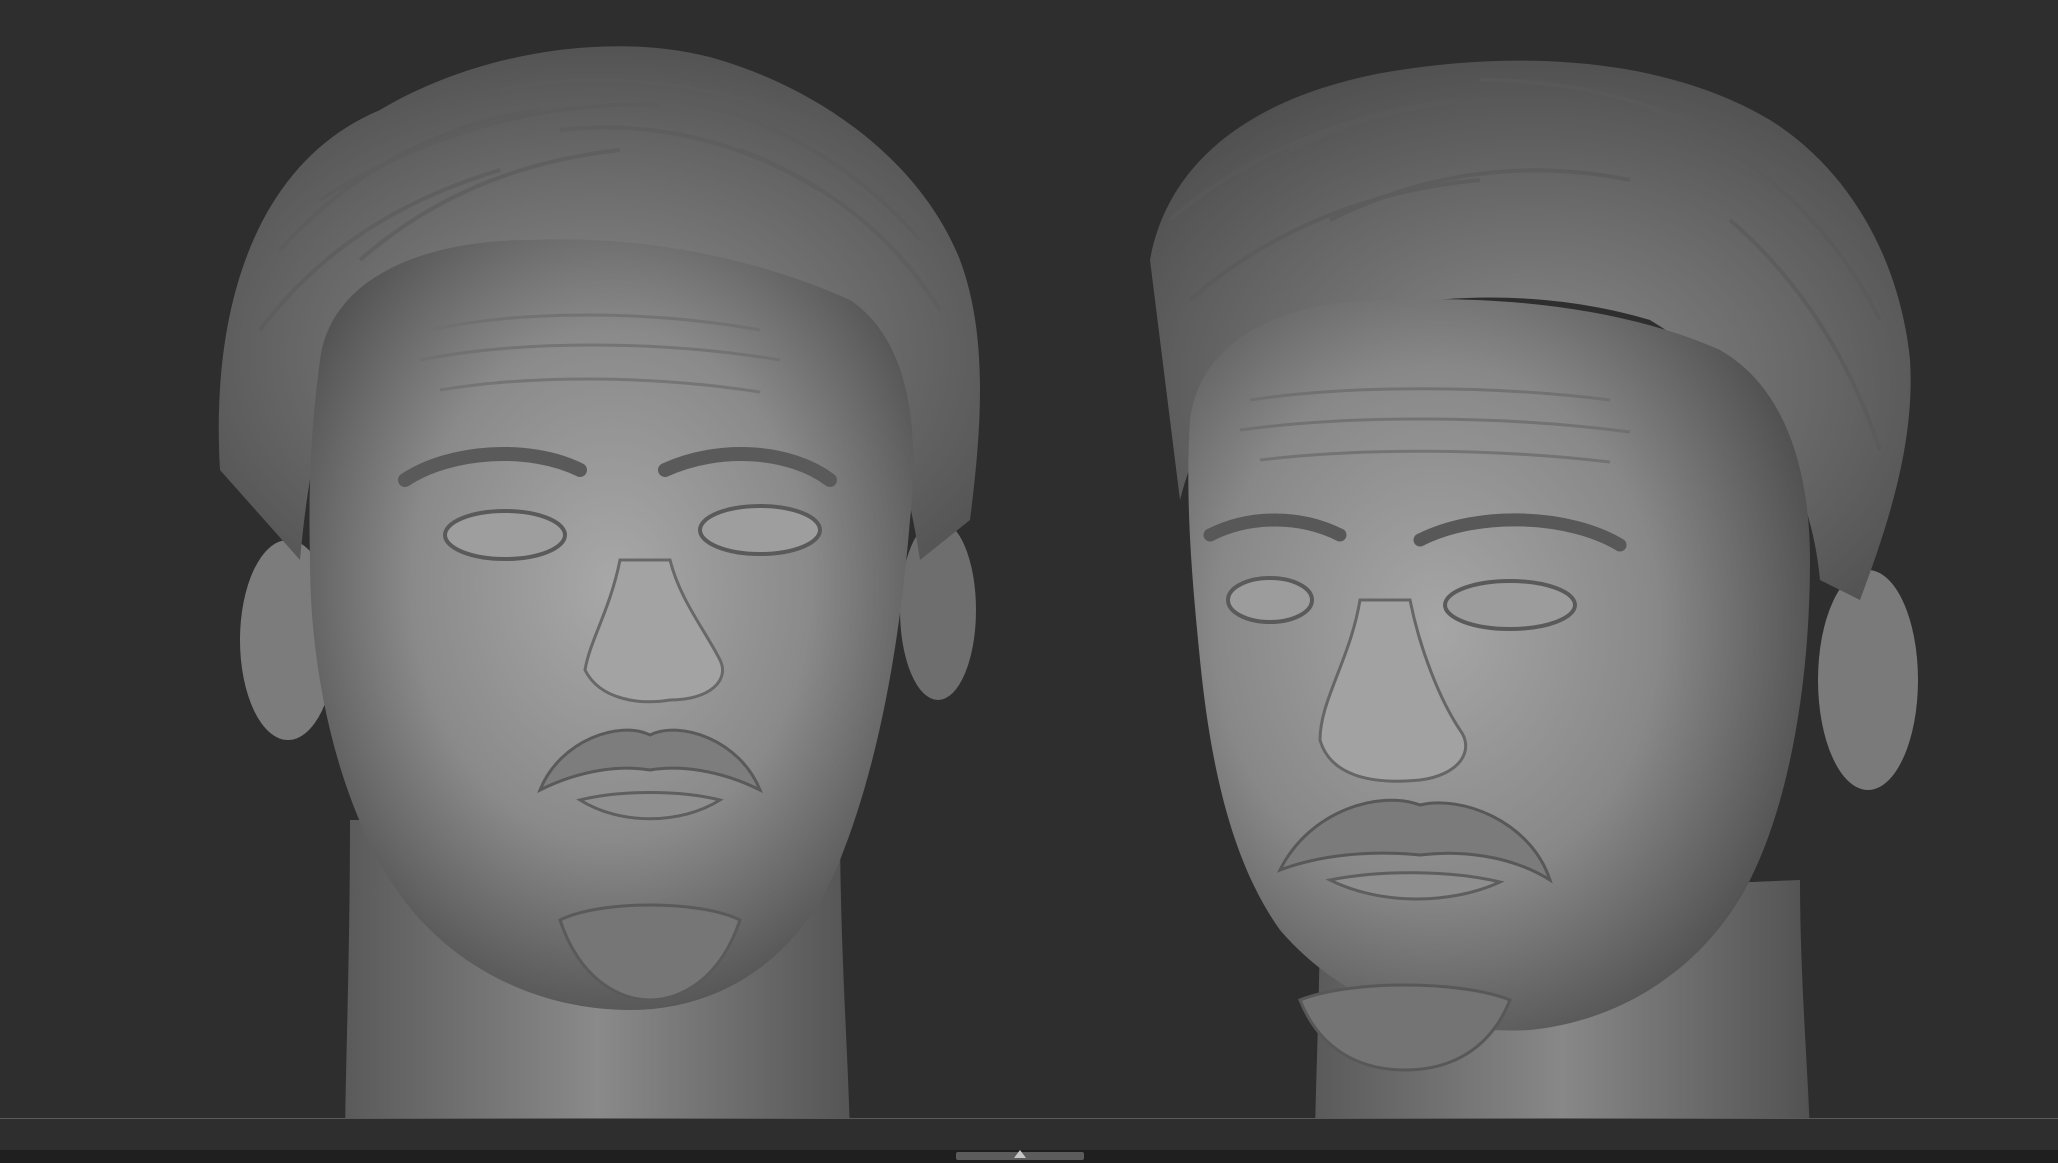  Describe the element at coordinates (1020, 1154) in the screenshot. I see `timeline-scrubber-icon` at that location.